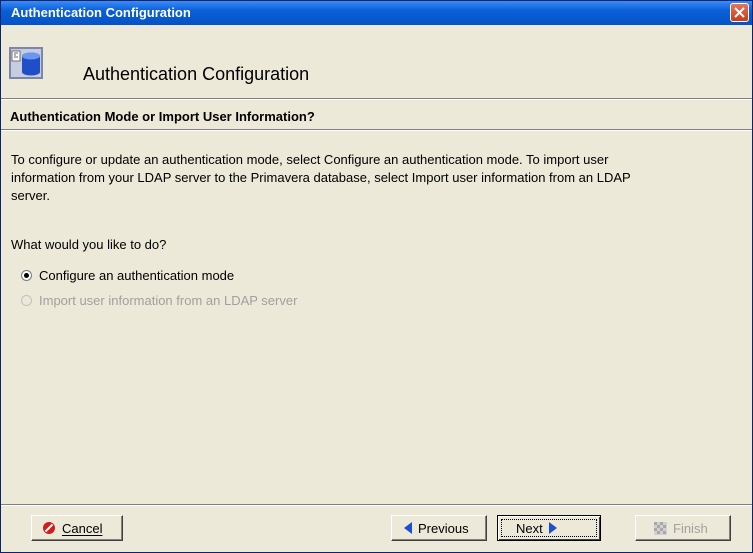  I want to click on finish-label: Finish, so click(690, 528).